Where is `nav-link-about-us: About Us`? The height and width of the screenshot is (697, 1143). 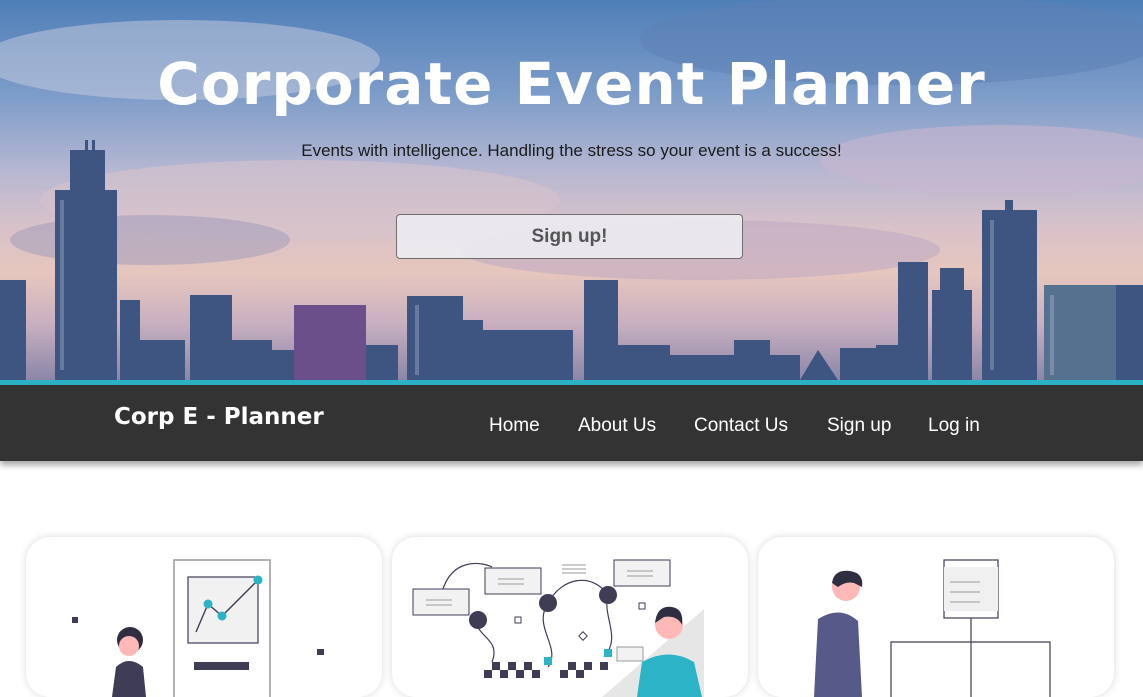
nav-link-about-us: About Us is located at coordinates (617, 426).